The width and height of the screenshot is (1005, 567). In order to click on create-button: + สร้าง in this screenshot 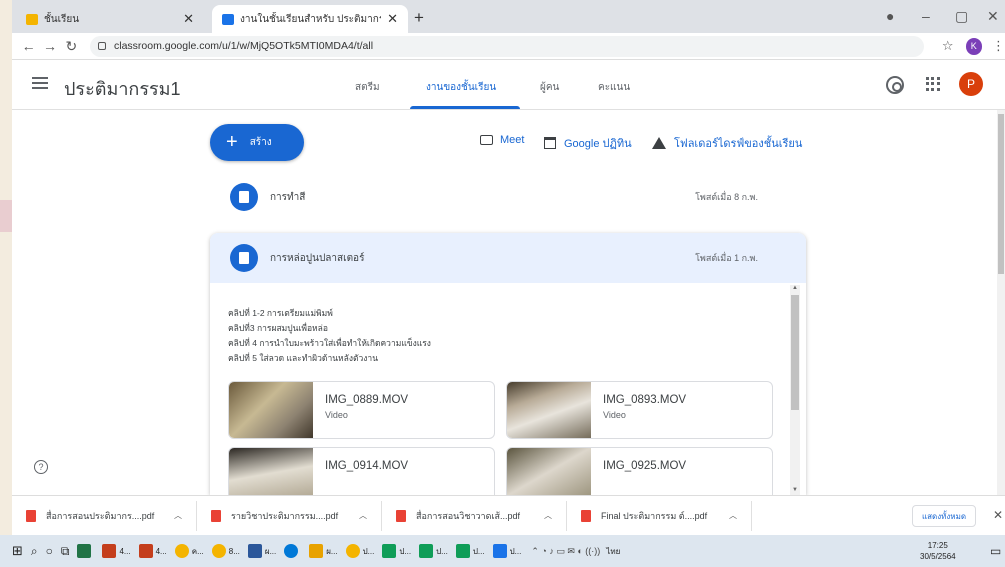, I will do `click(257, 142)`.